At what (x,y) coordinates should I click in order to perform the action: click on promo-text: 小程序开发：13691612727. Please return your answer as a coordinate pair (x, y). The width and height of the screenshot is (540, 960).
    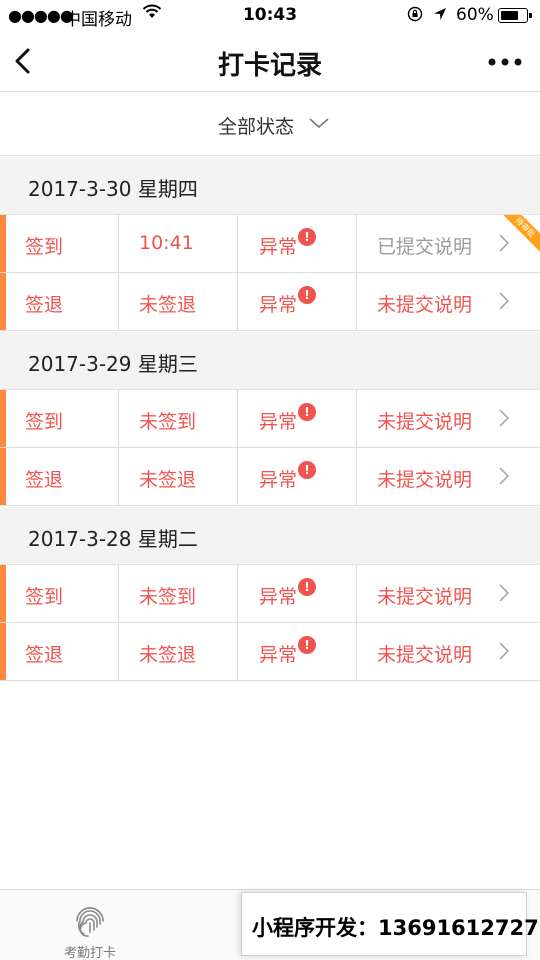
    Looking at the image, I should click on (395, 928).